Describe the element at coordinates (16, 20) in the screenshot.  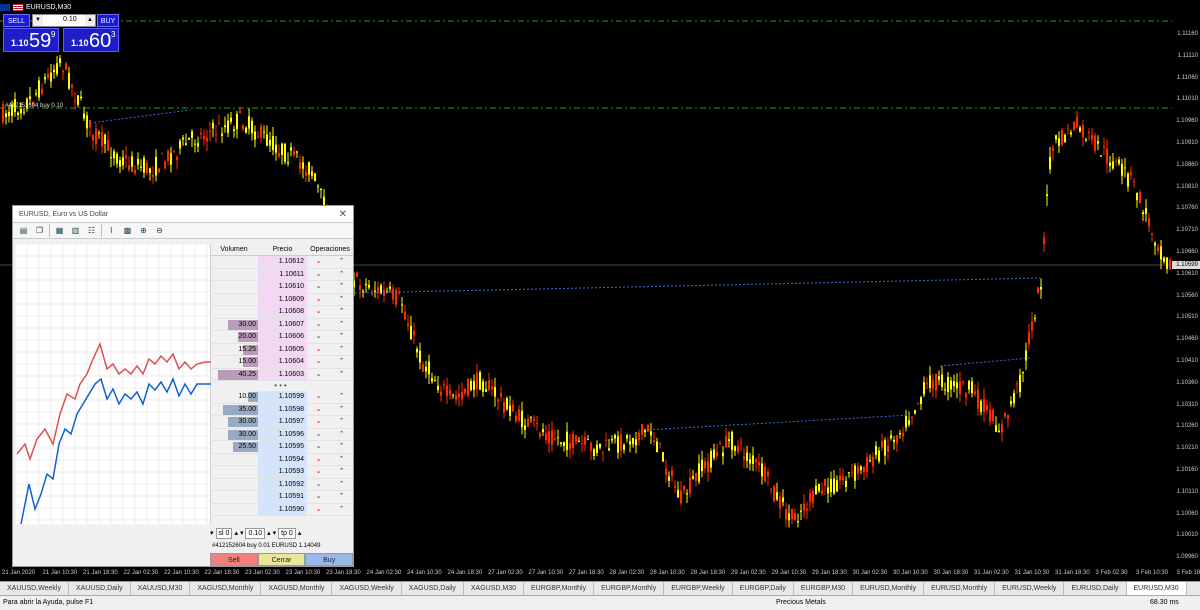
I see `sell-button: SELL` at that location.